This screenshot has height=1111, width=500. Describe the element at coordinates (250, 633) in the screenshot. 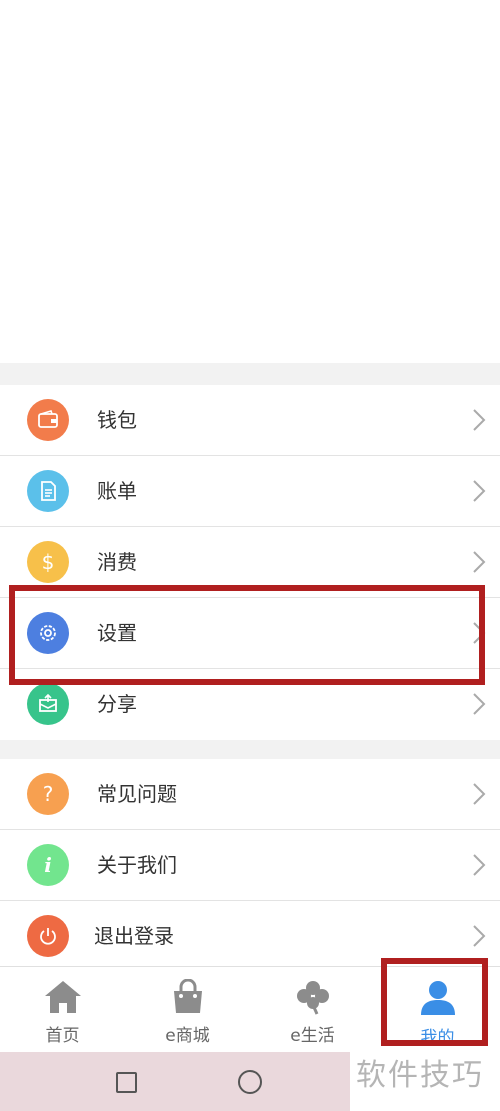

I see `menu-item-settings: 设置` at that location.